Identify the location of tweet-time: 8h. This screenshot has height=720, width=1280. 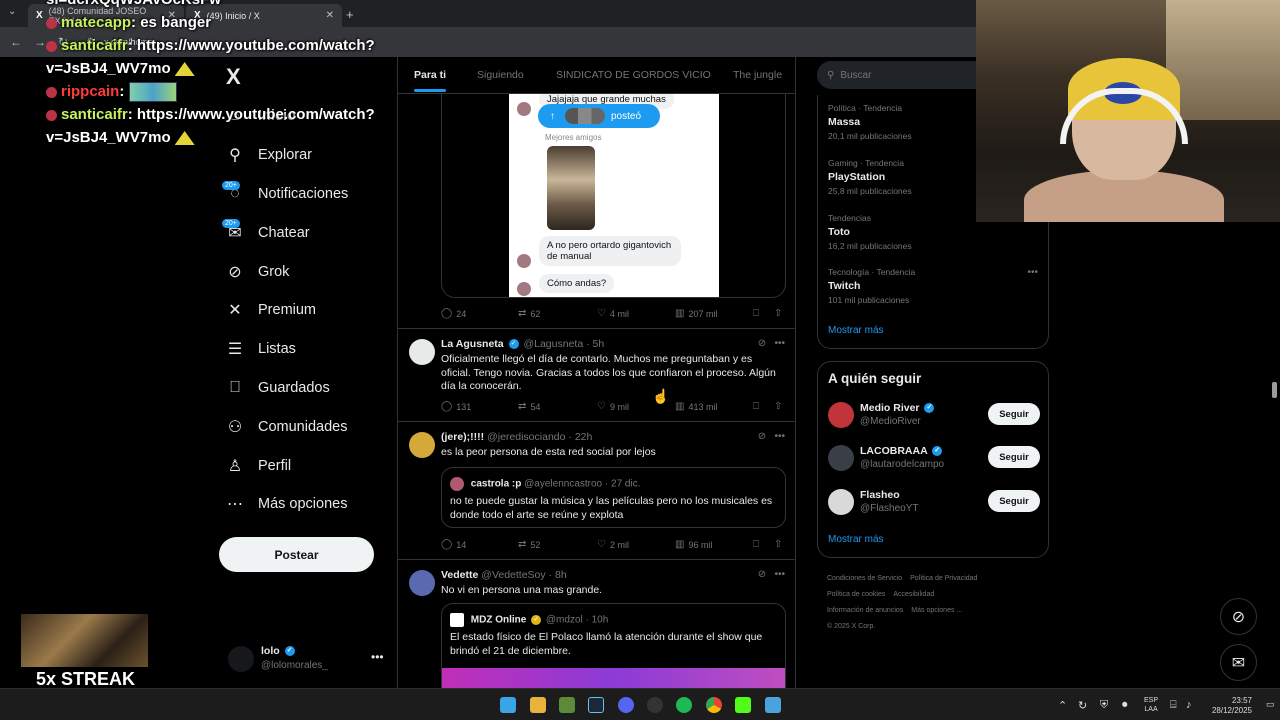
(561, 575).